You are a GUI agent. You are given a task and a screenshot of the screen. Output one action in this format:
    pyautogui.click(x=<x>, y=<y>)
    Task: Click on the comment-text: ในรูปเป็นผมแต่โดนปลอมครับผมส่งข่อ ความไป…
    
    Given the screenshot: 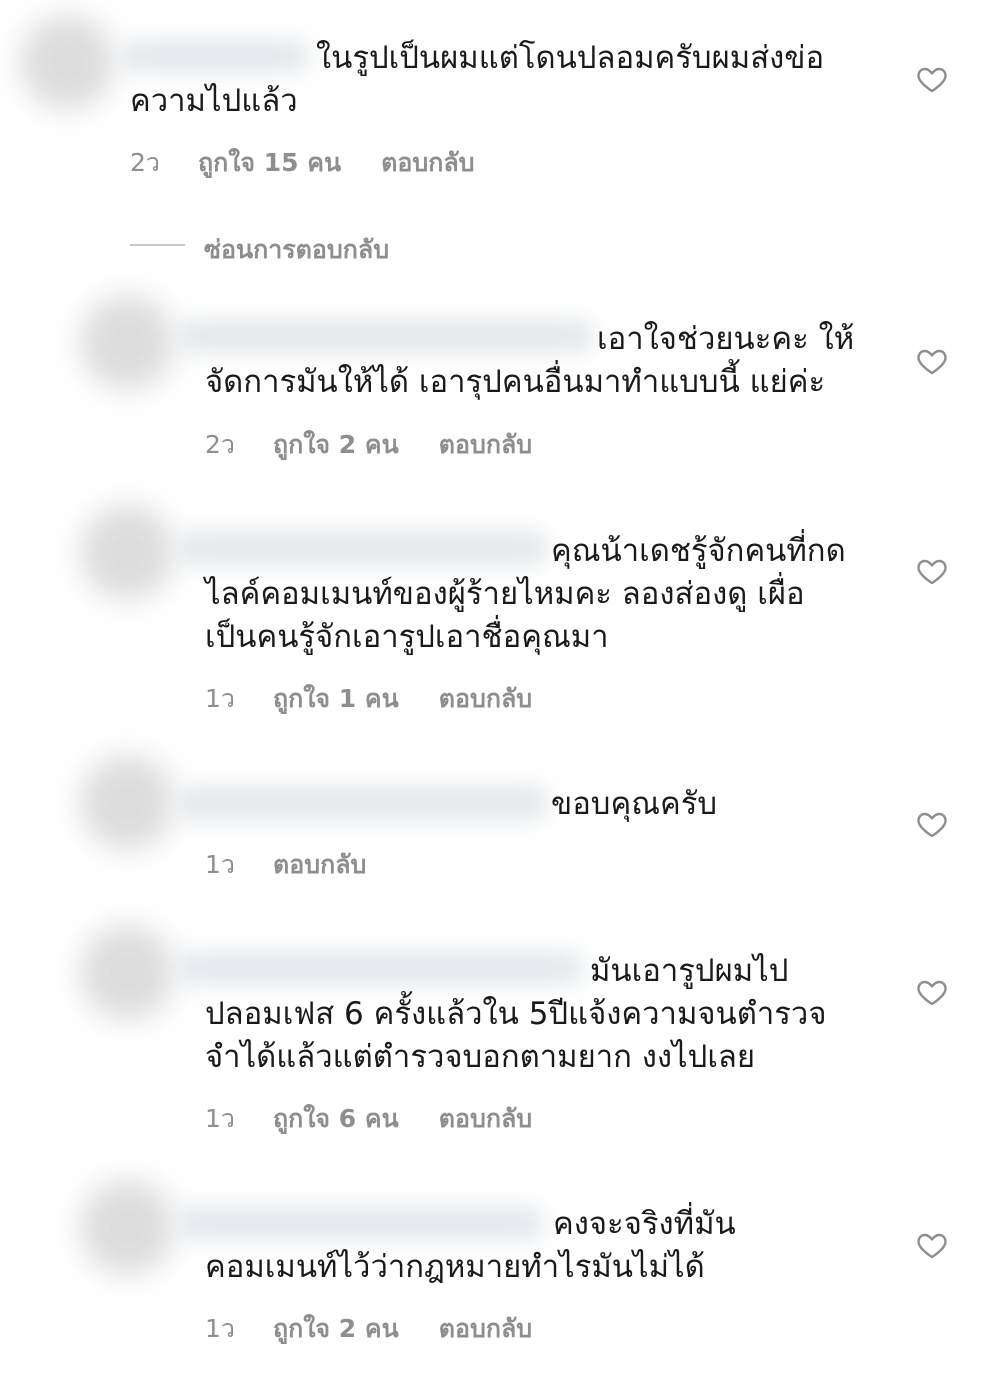 What is the action you would take?
    pyautogui.click(x=477, y=79)
    